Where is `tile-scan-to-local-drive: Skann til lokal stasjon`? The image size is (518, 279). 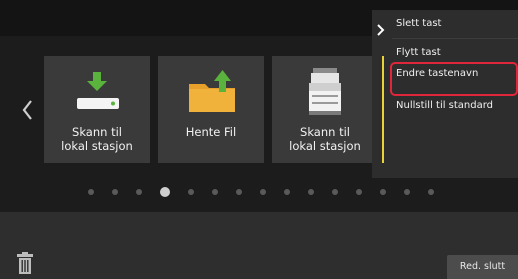 tile-scan-to-local-drive: Skann til lokal stasjon is located at coordinates (97, 109).